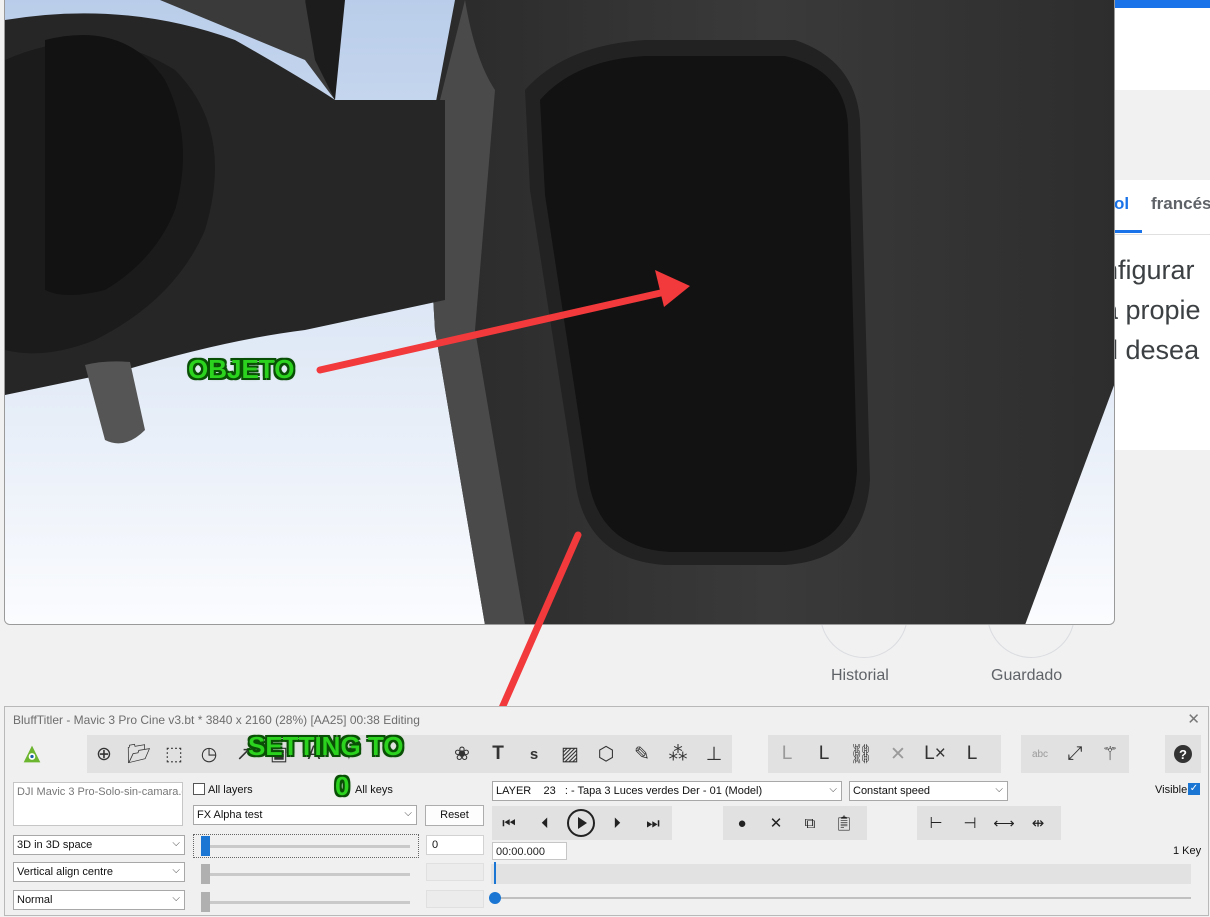 The height and width of the screenshot is (917, 1210). I want to click on close-icon: ✕, so click(1193, 719).